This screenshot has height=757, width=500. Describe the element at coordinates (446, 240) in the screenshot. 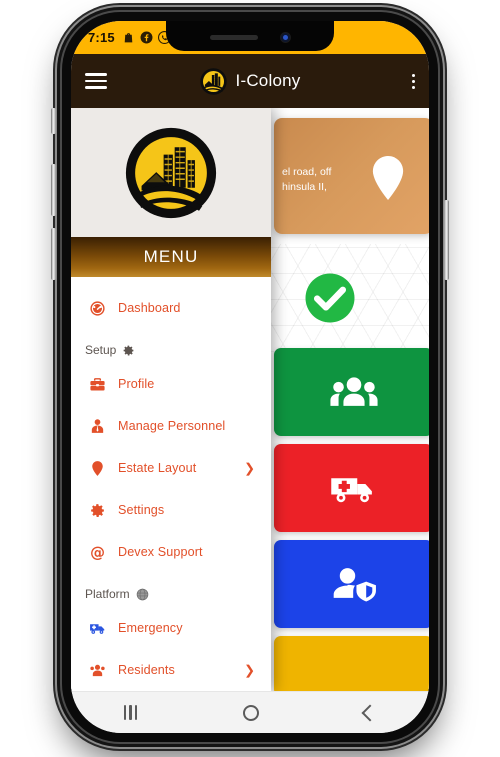

I see `power-button` at that location.